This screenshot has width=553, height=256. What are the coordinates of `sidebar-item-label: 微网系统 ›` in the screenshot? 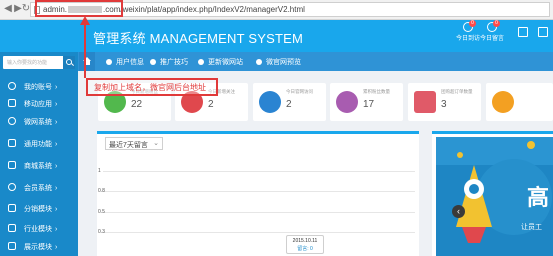 It's located at (40, 122).